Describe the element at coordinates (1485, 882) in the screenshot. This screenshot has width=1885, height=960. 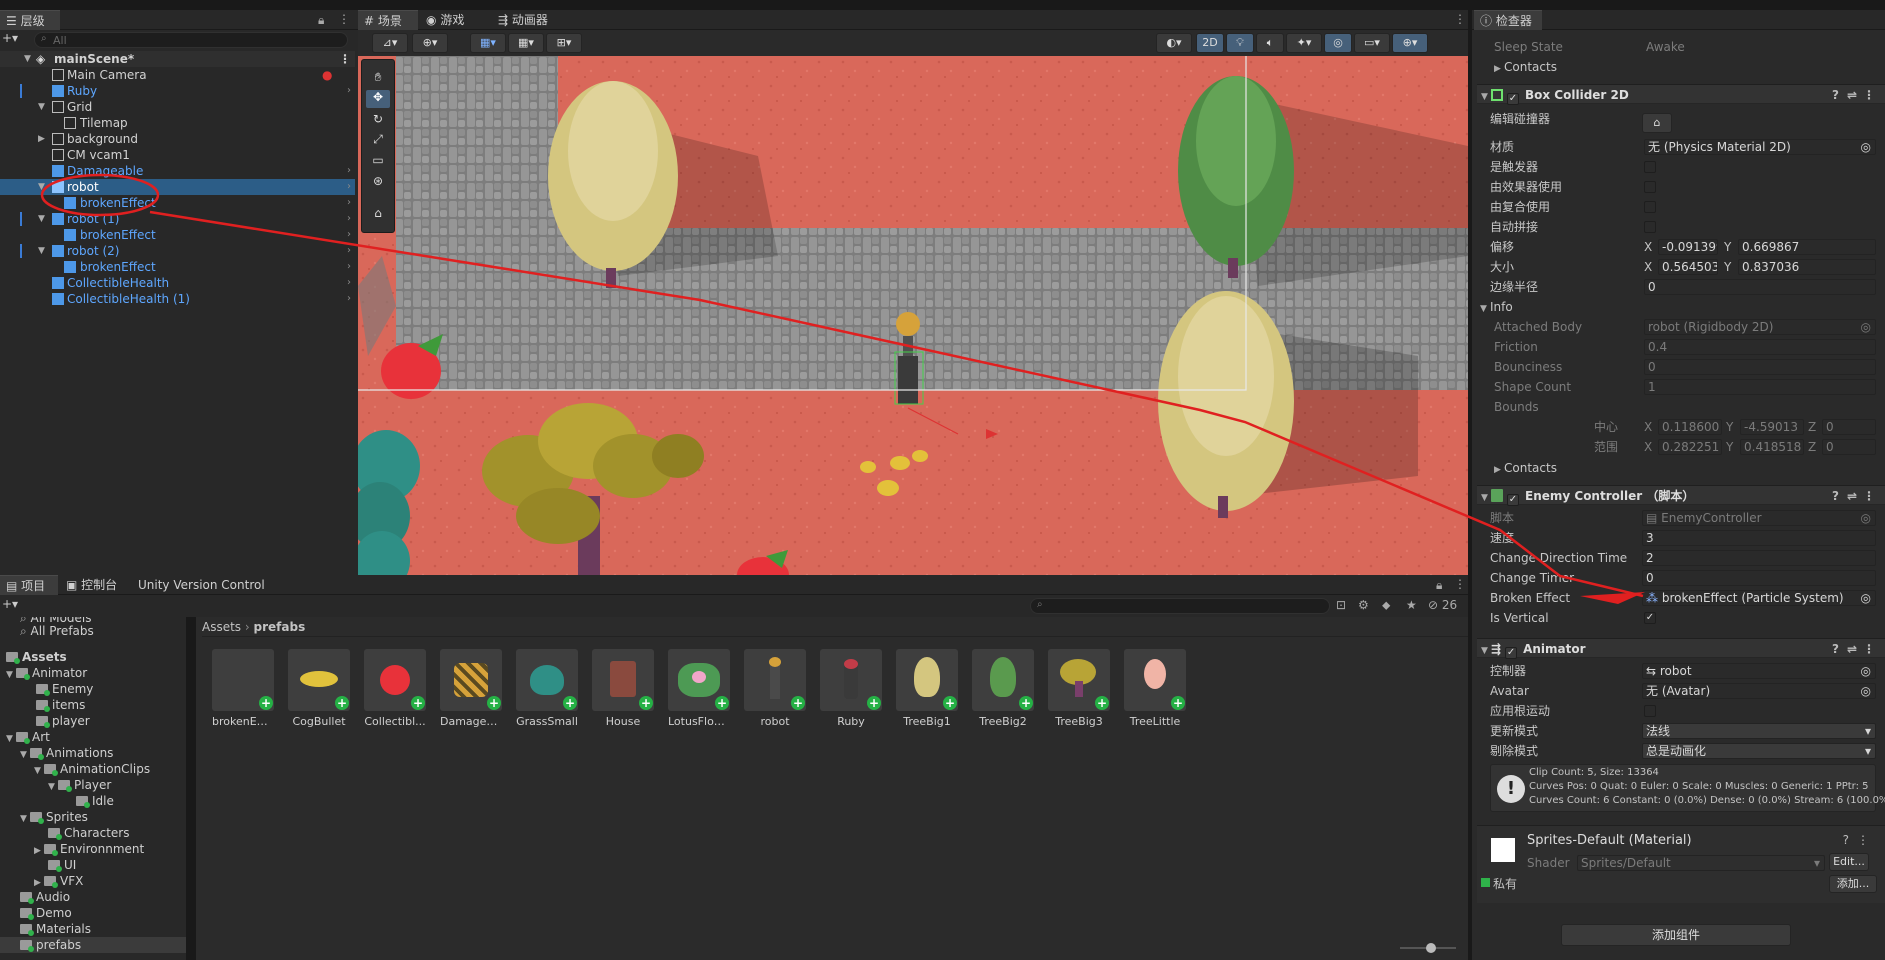
I see `private-checkbox` at that location.